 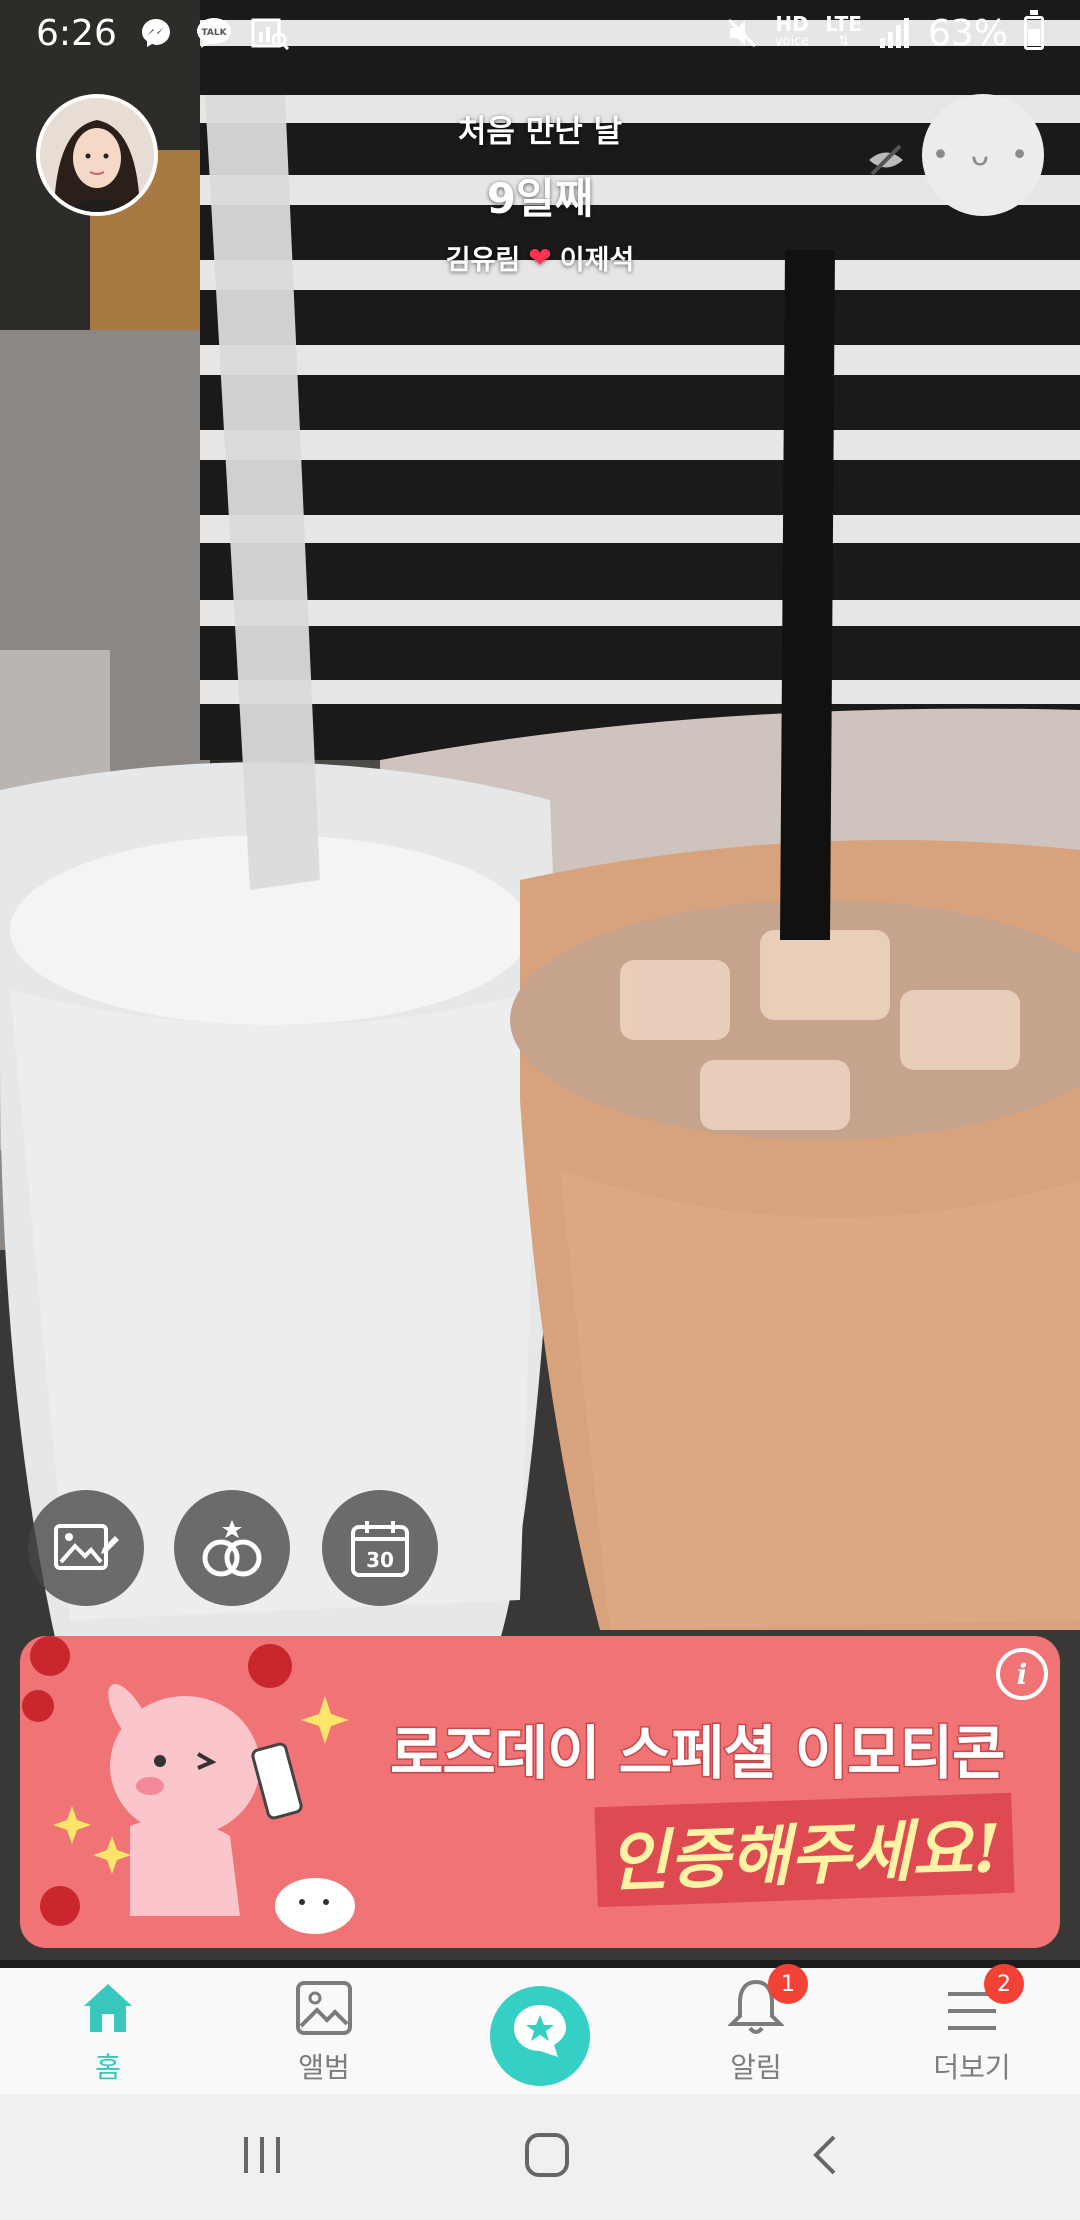 What do you see at coordinates (108, 2008) in the screenshot?
I see `home-icon` at bounding box center [108, 2008].